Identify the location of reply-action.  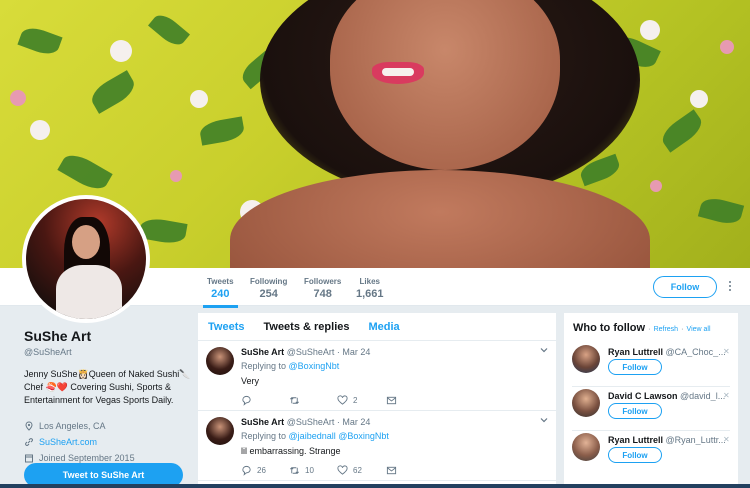
(249, 400).